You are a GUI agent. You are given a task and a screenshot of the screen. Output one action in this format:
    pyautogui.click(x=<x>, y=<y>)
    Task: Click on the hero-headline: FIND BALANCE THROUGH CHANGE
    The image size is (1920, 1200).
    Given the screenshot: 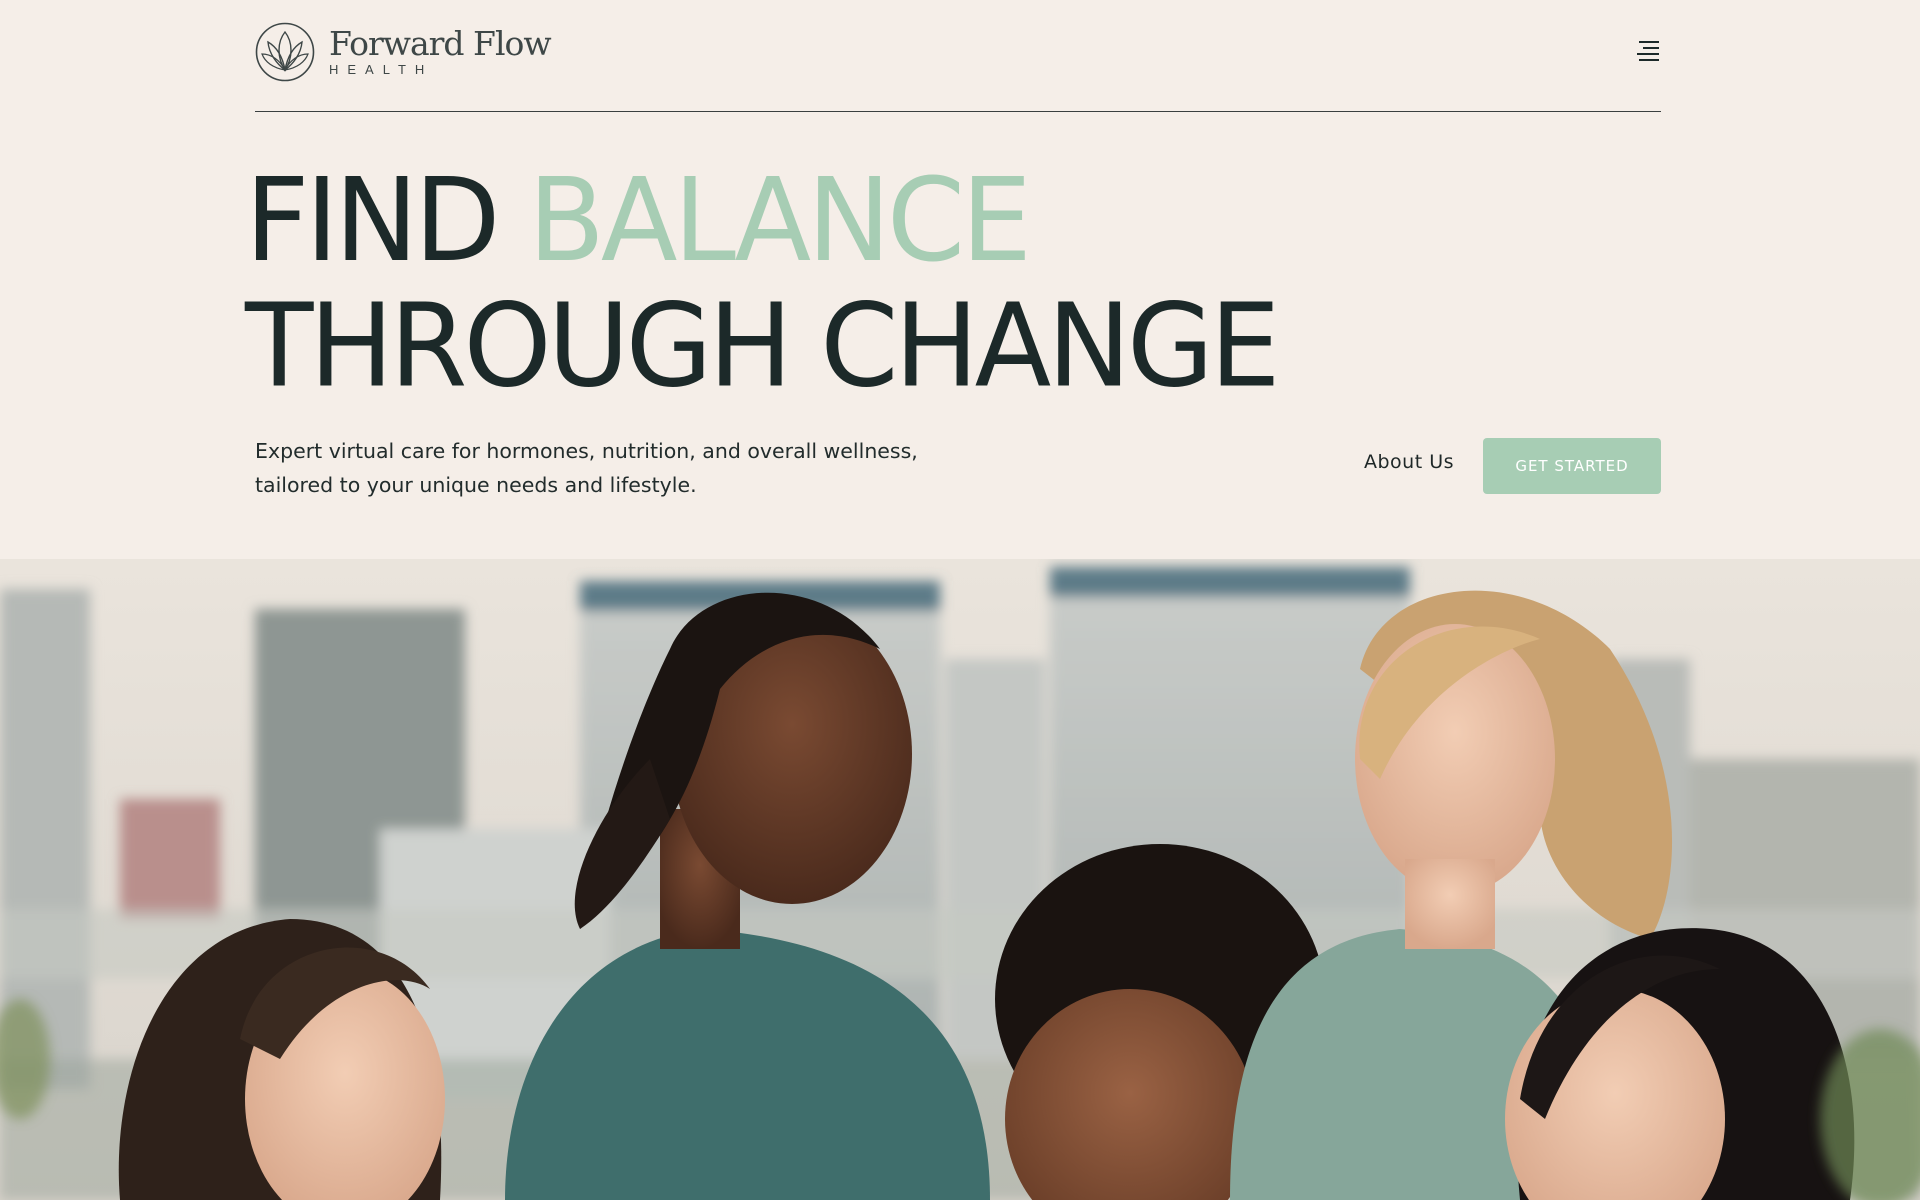 What is the action you would take?
    pyautogui.click(x=763, y=286)
    